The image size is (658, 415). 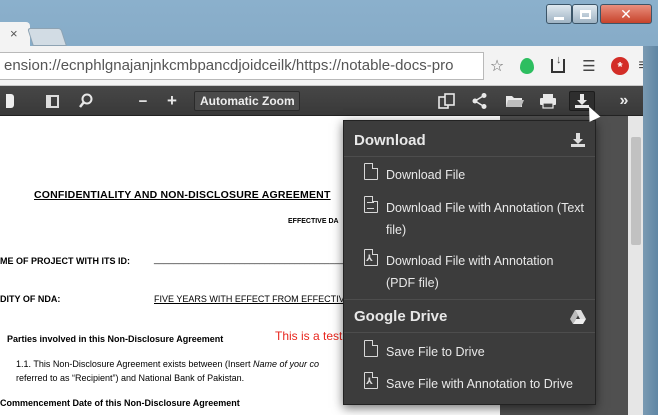 What do you see at coordinates (143, 101) in the screenshot?
I see `zoom-out-button: −` at bounding box center [143, 101].